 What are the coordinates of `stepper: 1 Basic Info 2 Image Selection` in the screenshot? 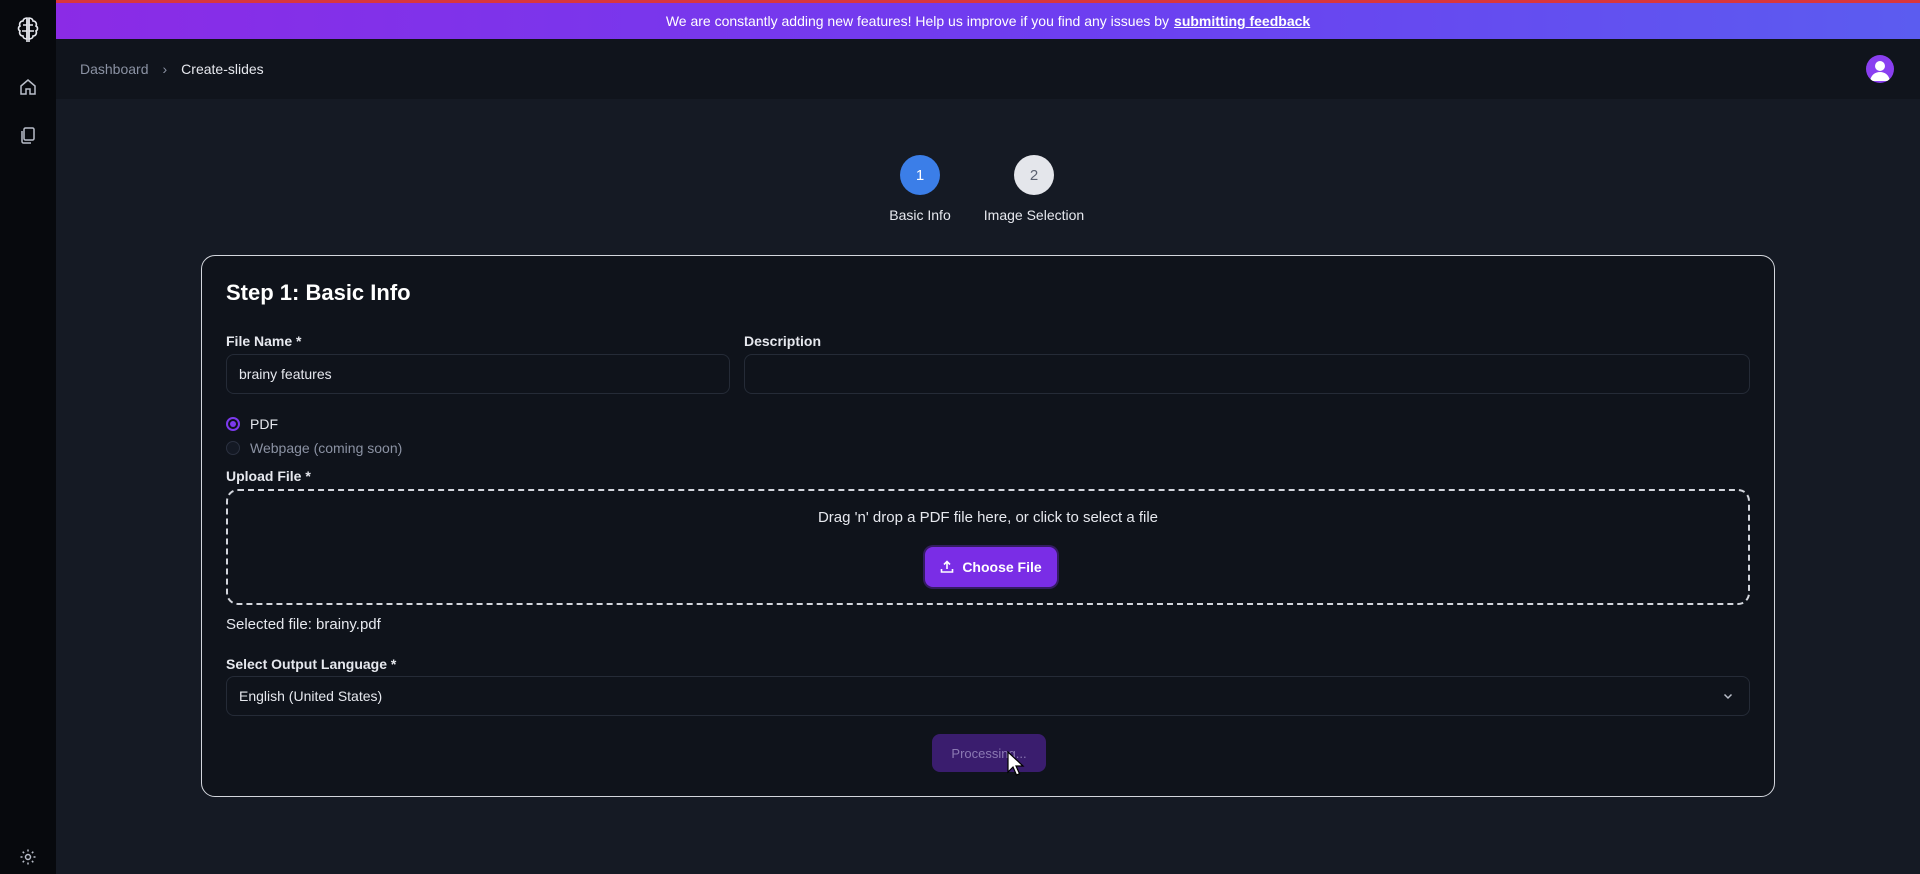 It's located at (960, 195).